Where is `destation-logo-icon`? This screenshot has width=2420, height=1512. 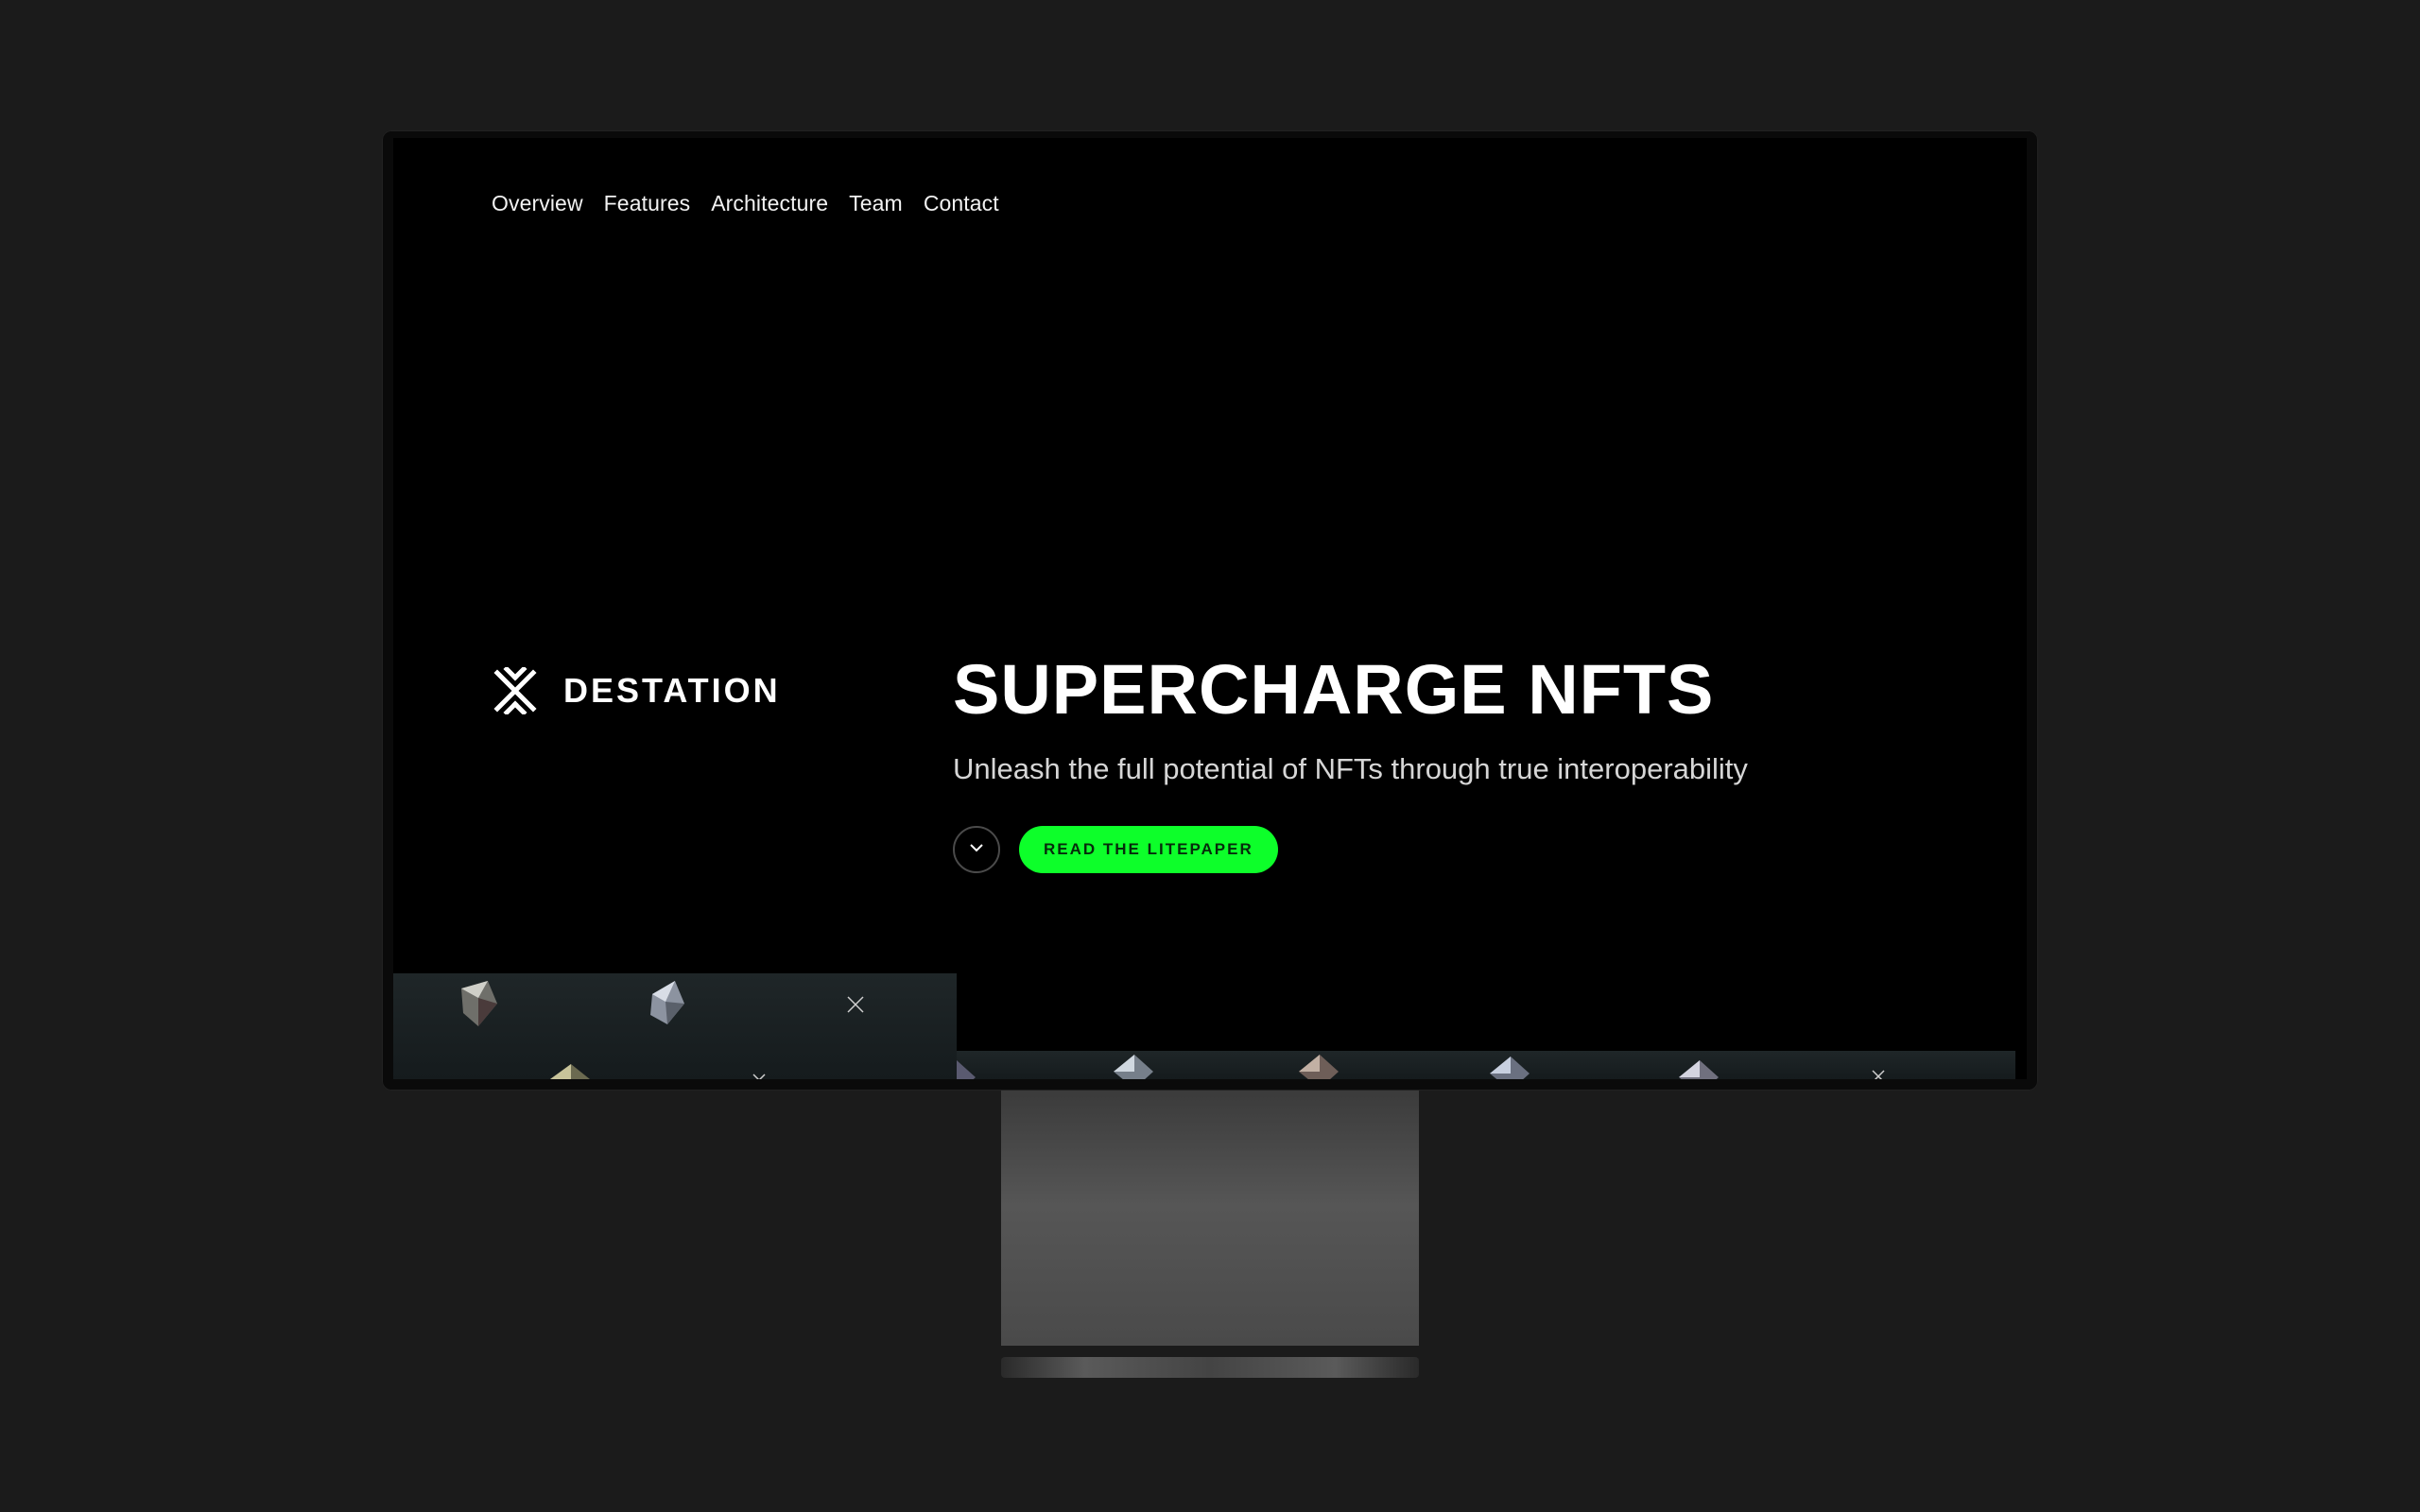 destation-logo-icon is located at coordinates (515, 690).